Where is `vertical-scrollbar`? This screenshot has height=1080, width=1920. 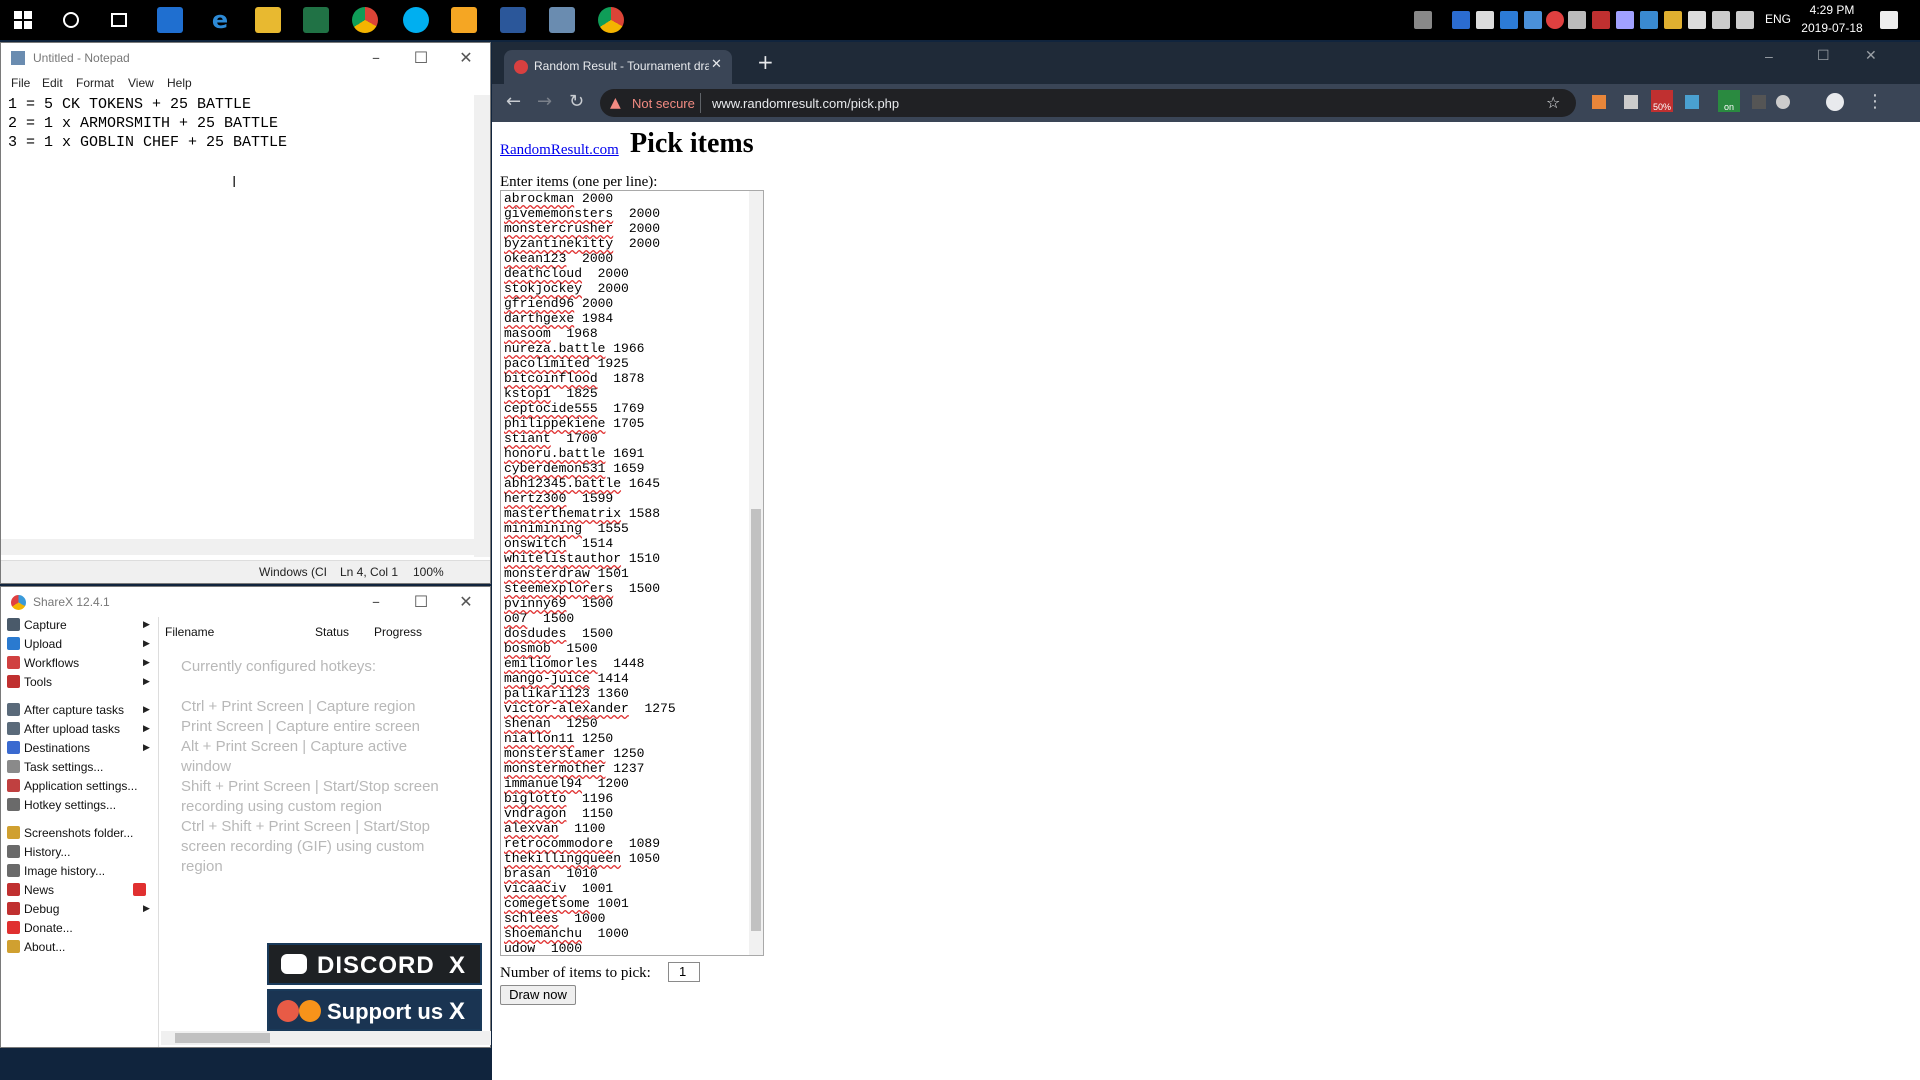 vertical-scrollbar is located at coordinates (482, 326).